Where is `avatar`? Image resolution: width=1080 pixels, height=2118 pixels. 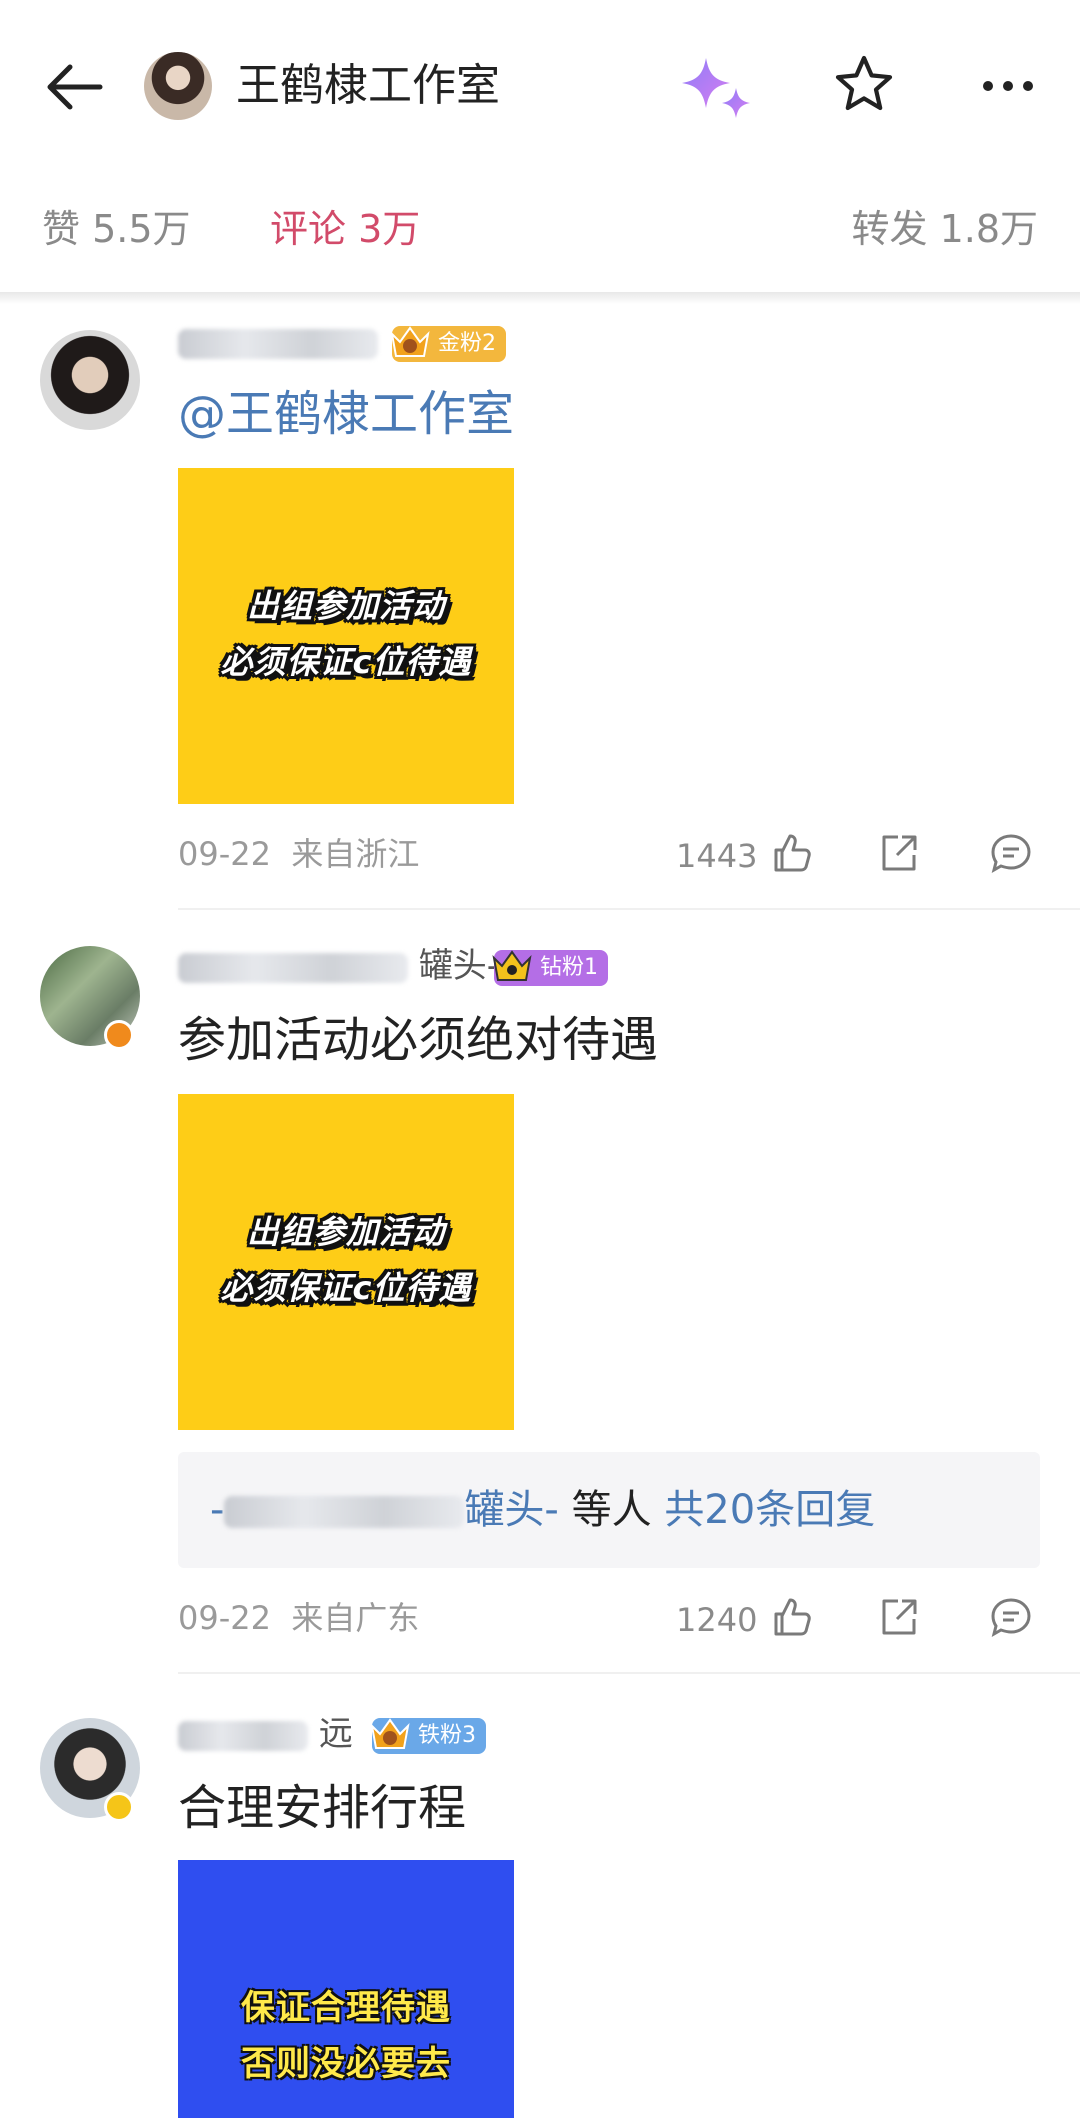
avatar is located at coordinates (90, 380).